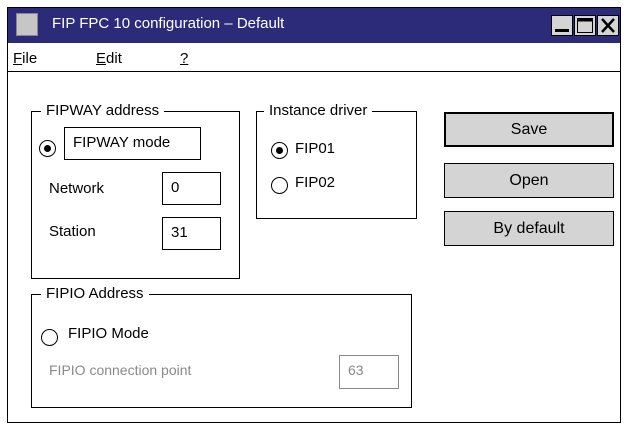 The image size is (629, 433). What do you see at coordinates (95, 293) in the screenshot?
I see `fipio-group-label: FIPIO Address` at bounding box center [95, 293].